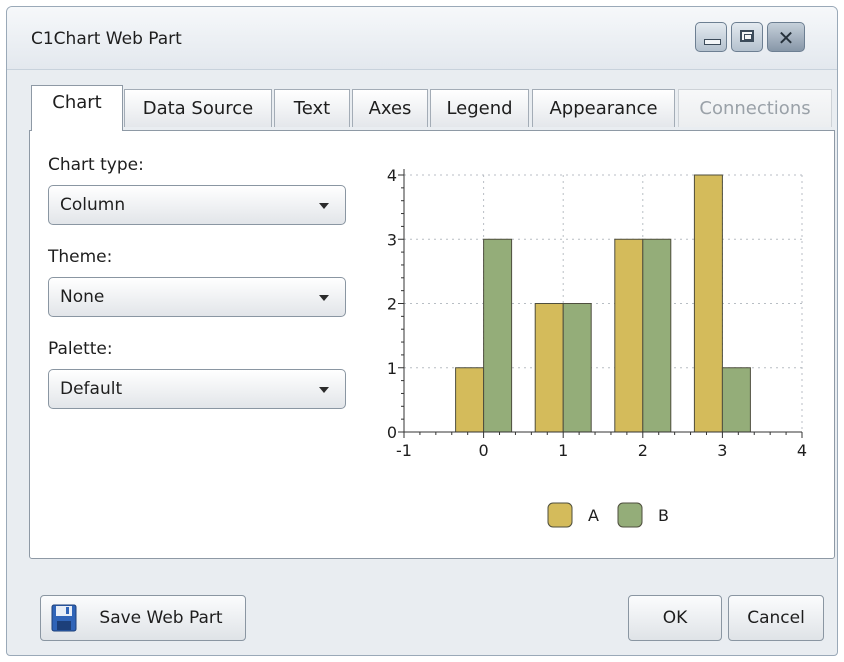 This screenshot has height=662, width=844. Describe the element at coordinates (711, 37) in the screenshot. I see `minimize-button` at that location.